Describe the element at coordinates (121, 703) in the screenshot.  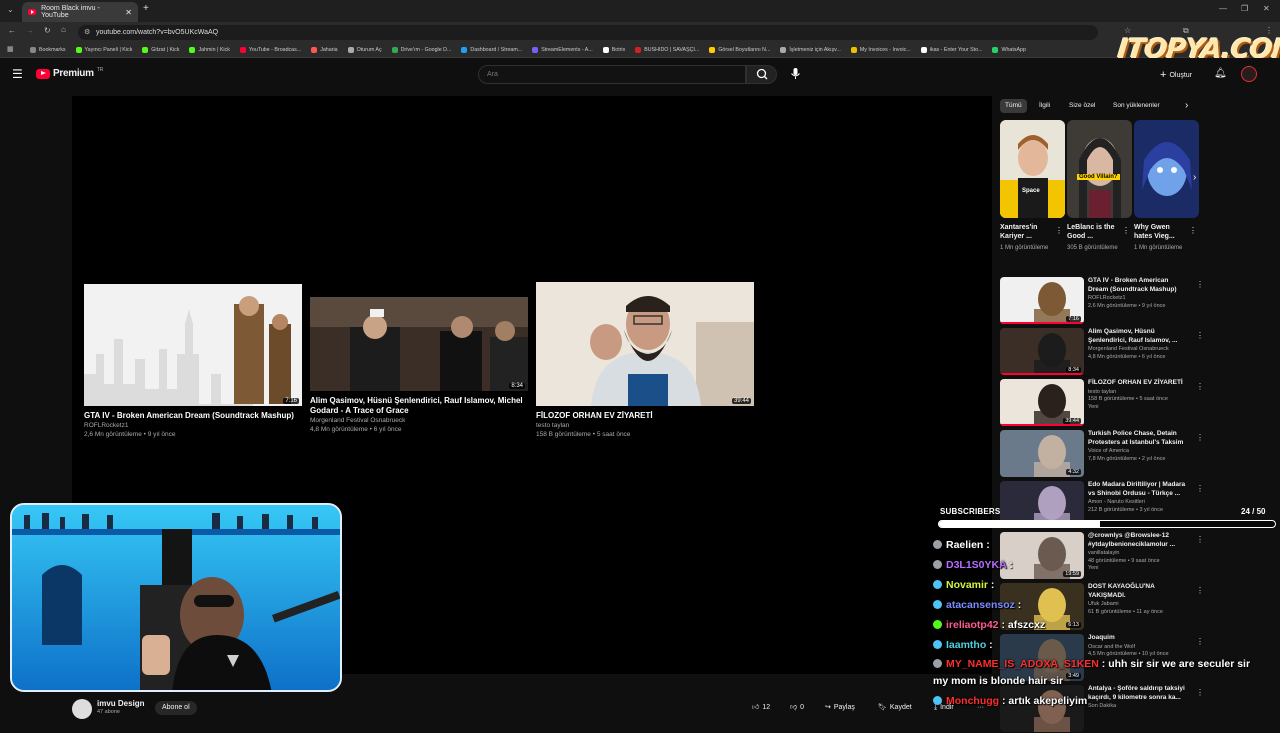
I see `channel-name: imvu Design` at that location.